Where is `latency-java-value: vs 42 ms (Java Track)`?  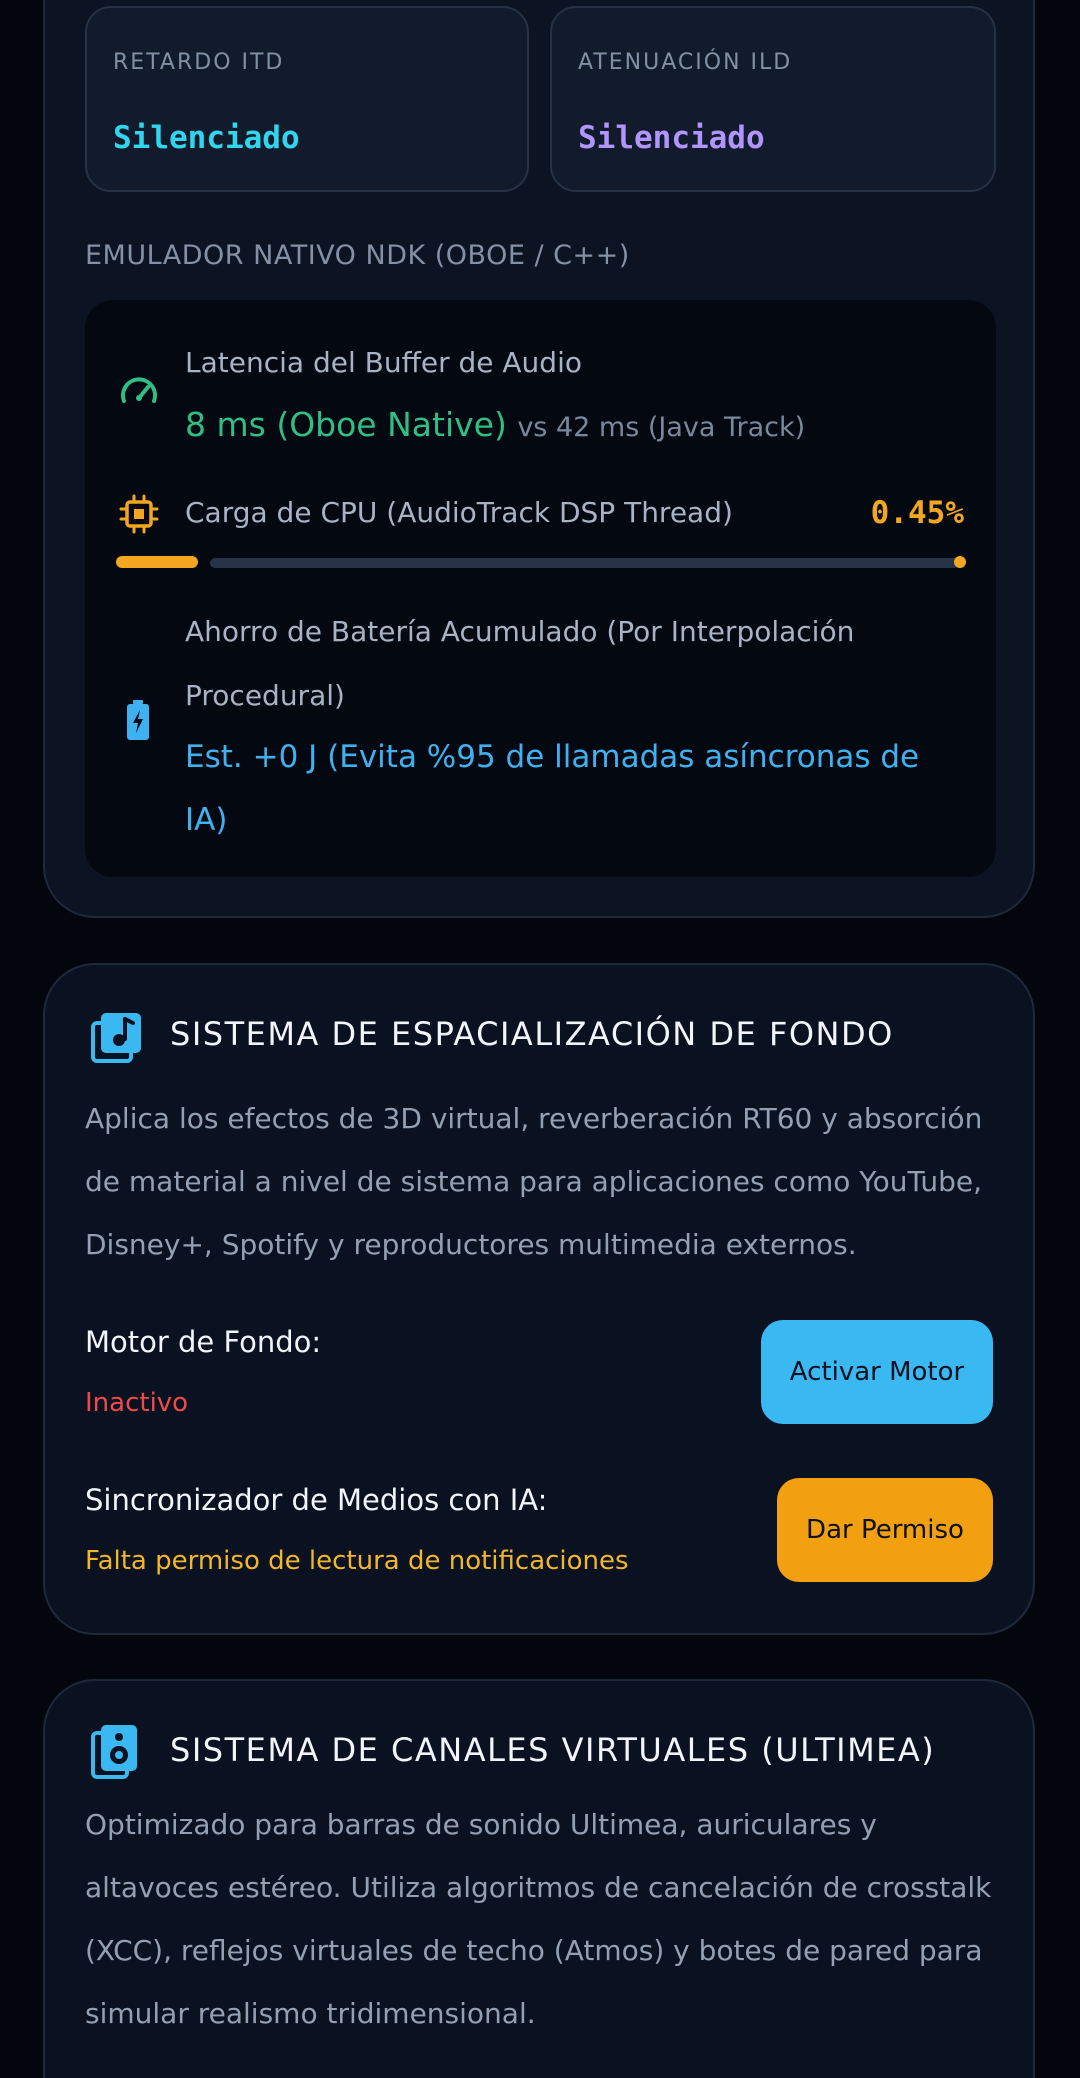
latency-java-value: vs 42 ms (Java Track) is located at coordinates (661, 427).